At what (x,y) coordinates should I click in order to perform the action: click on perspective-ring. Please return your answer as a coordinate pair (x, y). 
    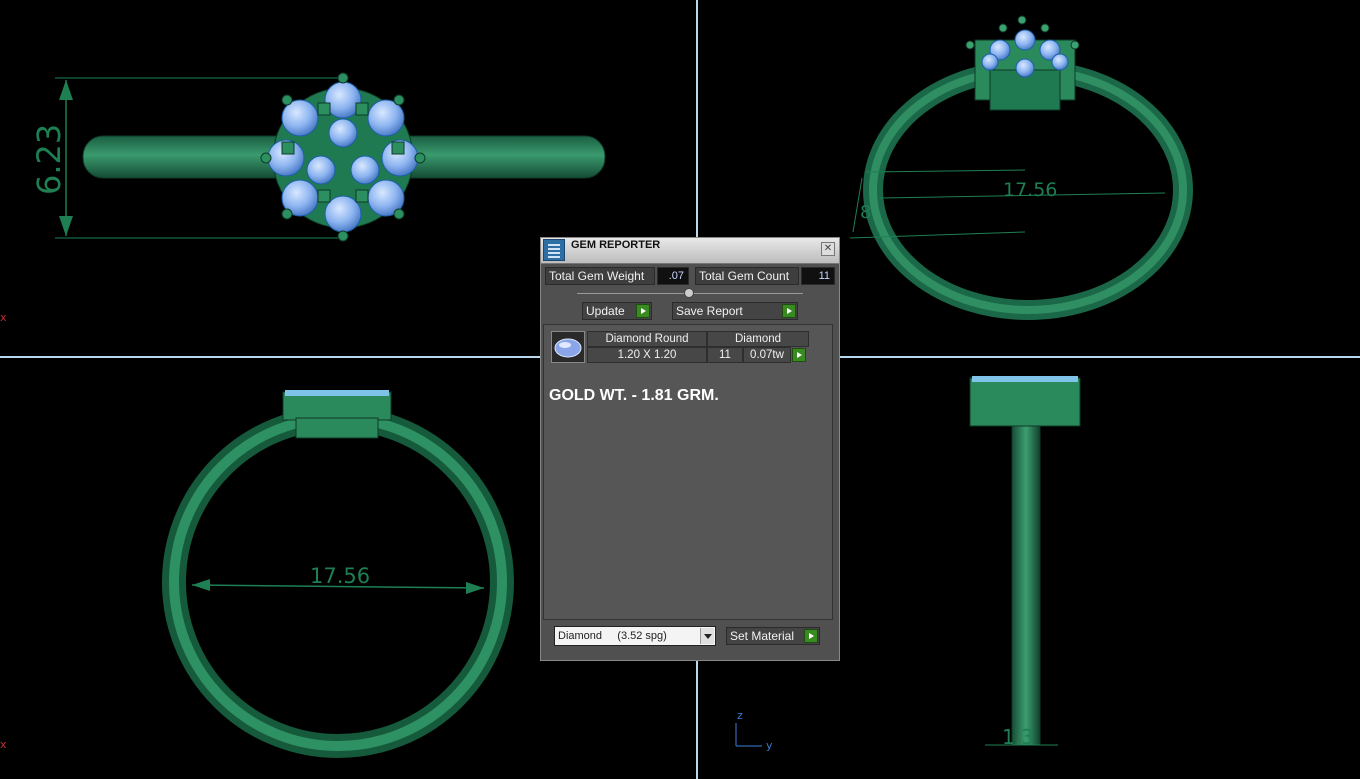
    Looking at the image, I should click on (1021, 167).